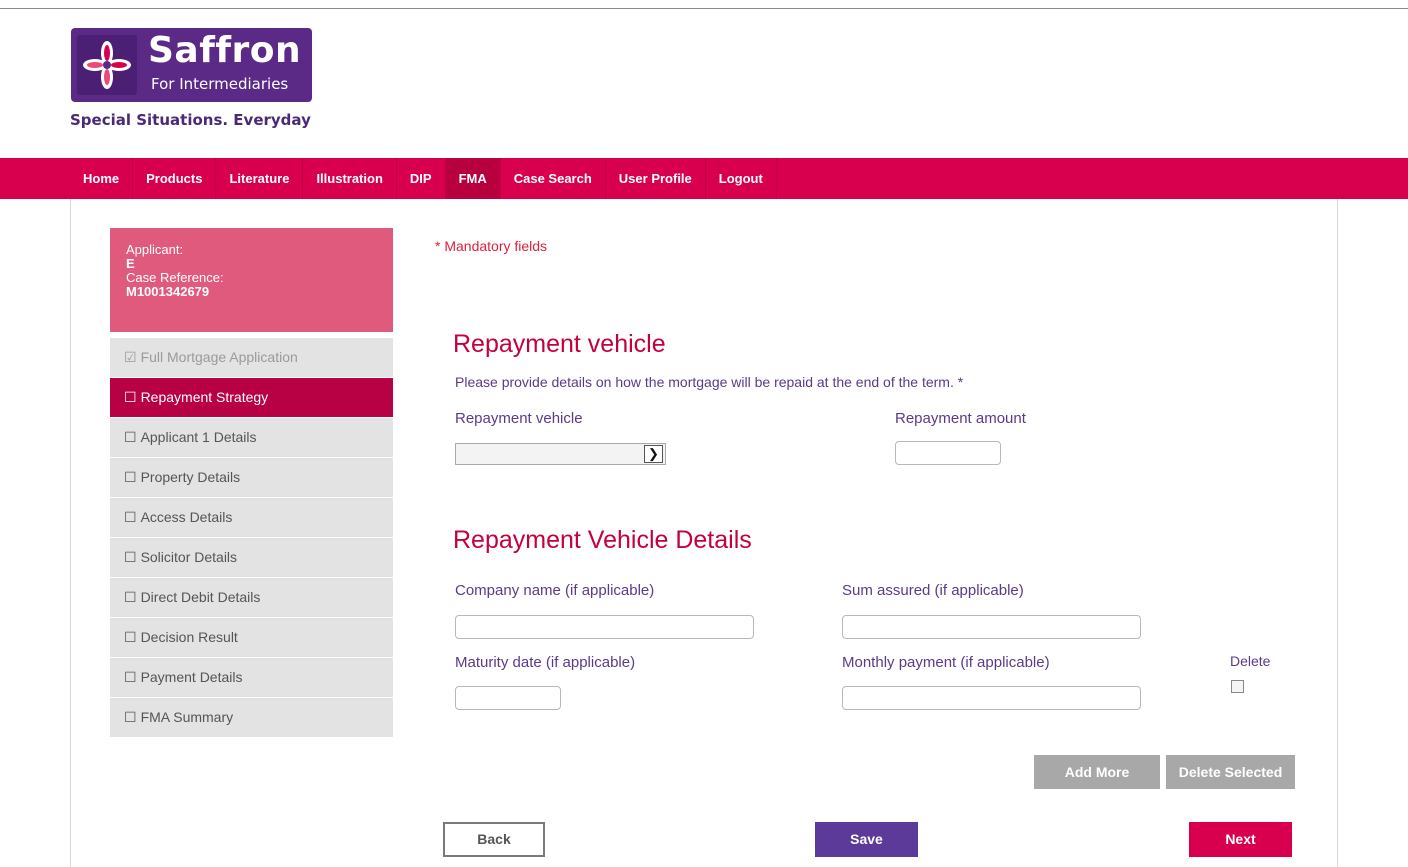 Image resolution: width=1408 pixels, height=867 pixels. I want to click on sidebar-item-label: Decision Result, so click(189, 637).